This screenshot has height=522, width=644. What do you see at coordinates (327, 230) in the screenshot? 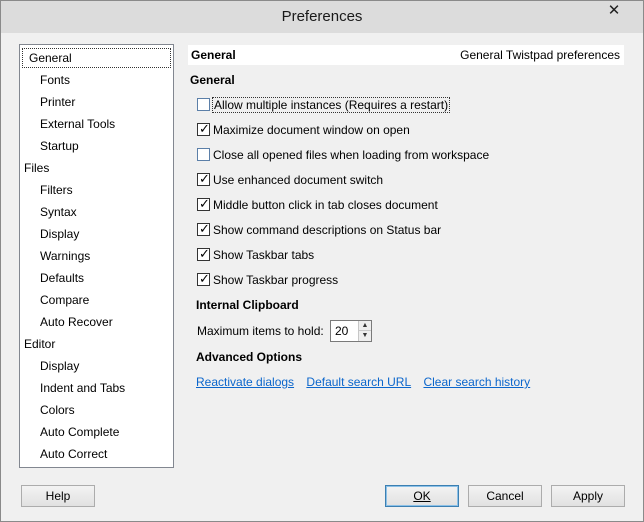
I see `option-label: Show command descriptions on Status bar` at bounding box center [327, 230].